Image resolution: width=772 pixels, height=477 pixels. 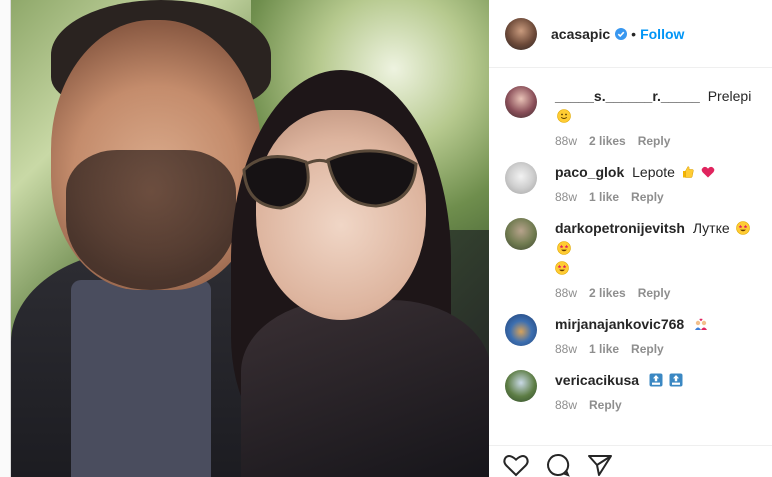 What do you see at coordinates (653, 172) in the screenshot?
I see `comment-text: Lepote` at bounding box center [653, 172].